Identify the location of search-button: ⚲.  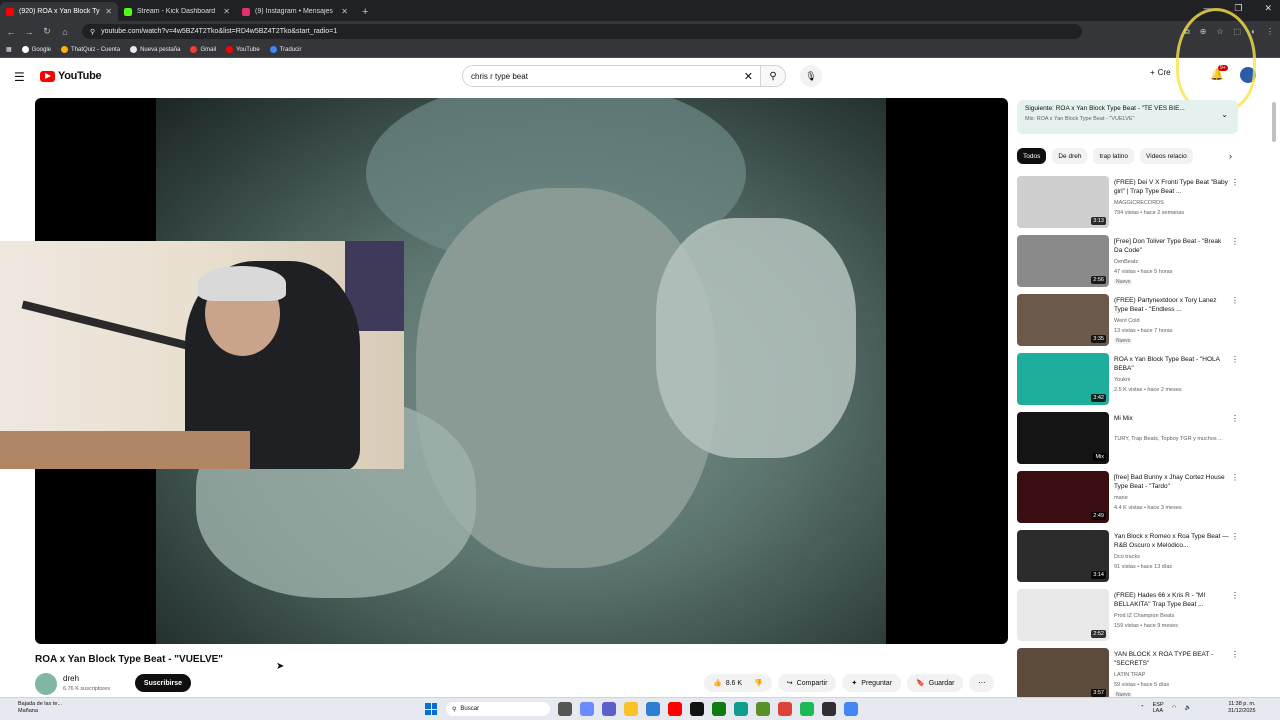
(773, 76).